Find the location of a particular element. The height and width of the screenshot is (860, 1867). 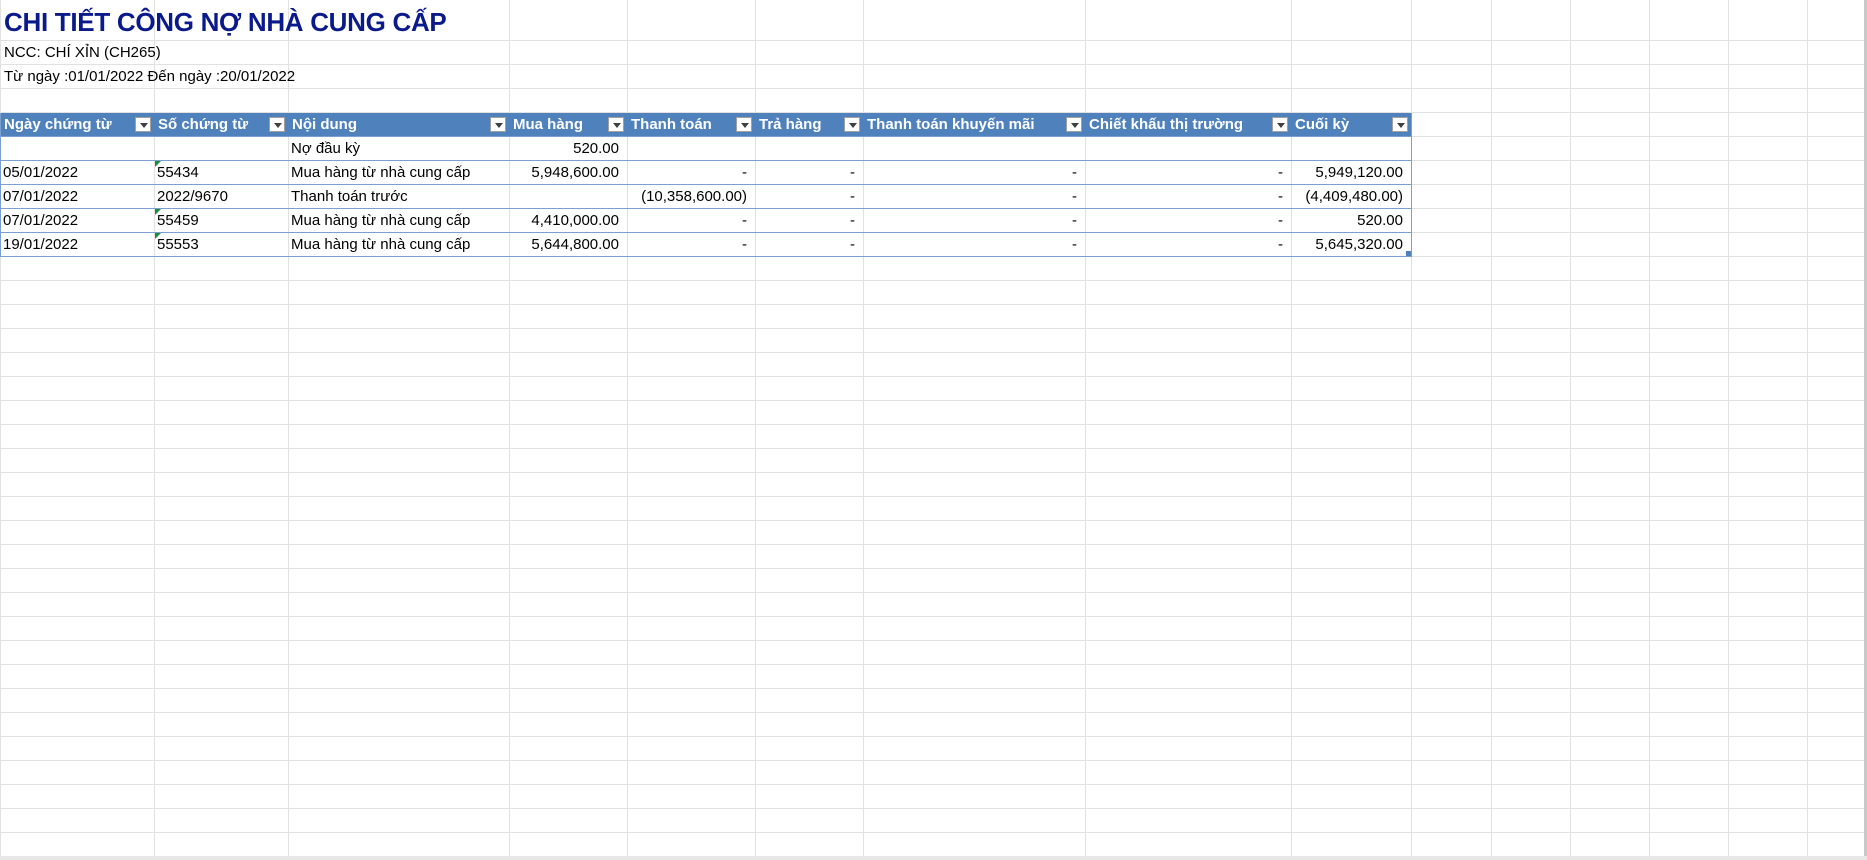

table-border-right is located at coordinates (1411, 185).